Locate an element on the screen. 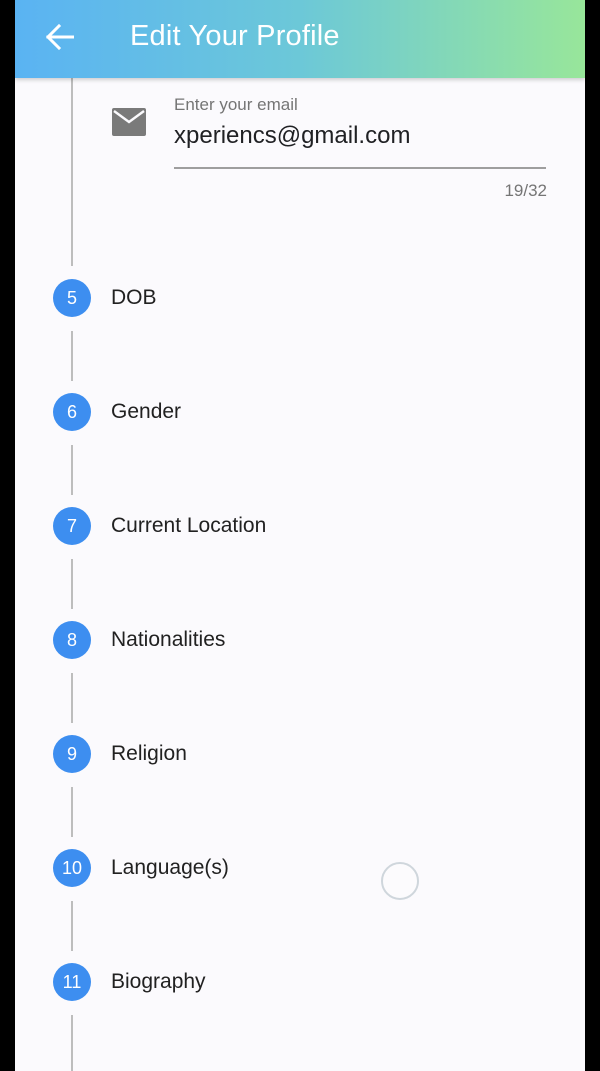  step-number-badge: 5 is located at coordinates (72, 298).